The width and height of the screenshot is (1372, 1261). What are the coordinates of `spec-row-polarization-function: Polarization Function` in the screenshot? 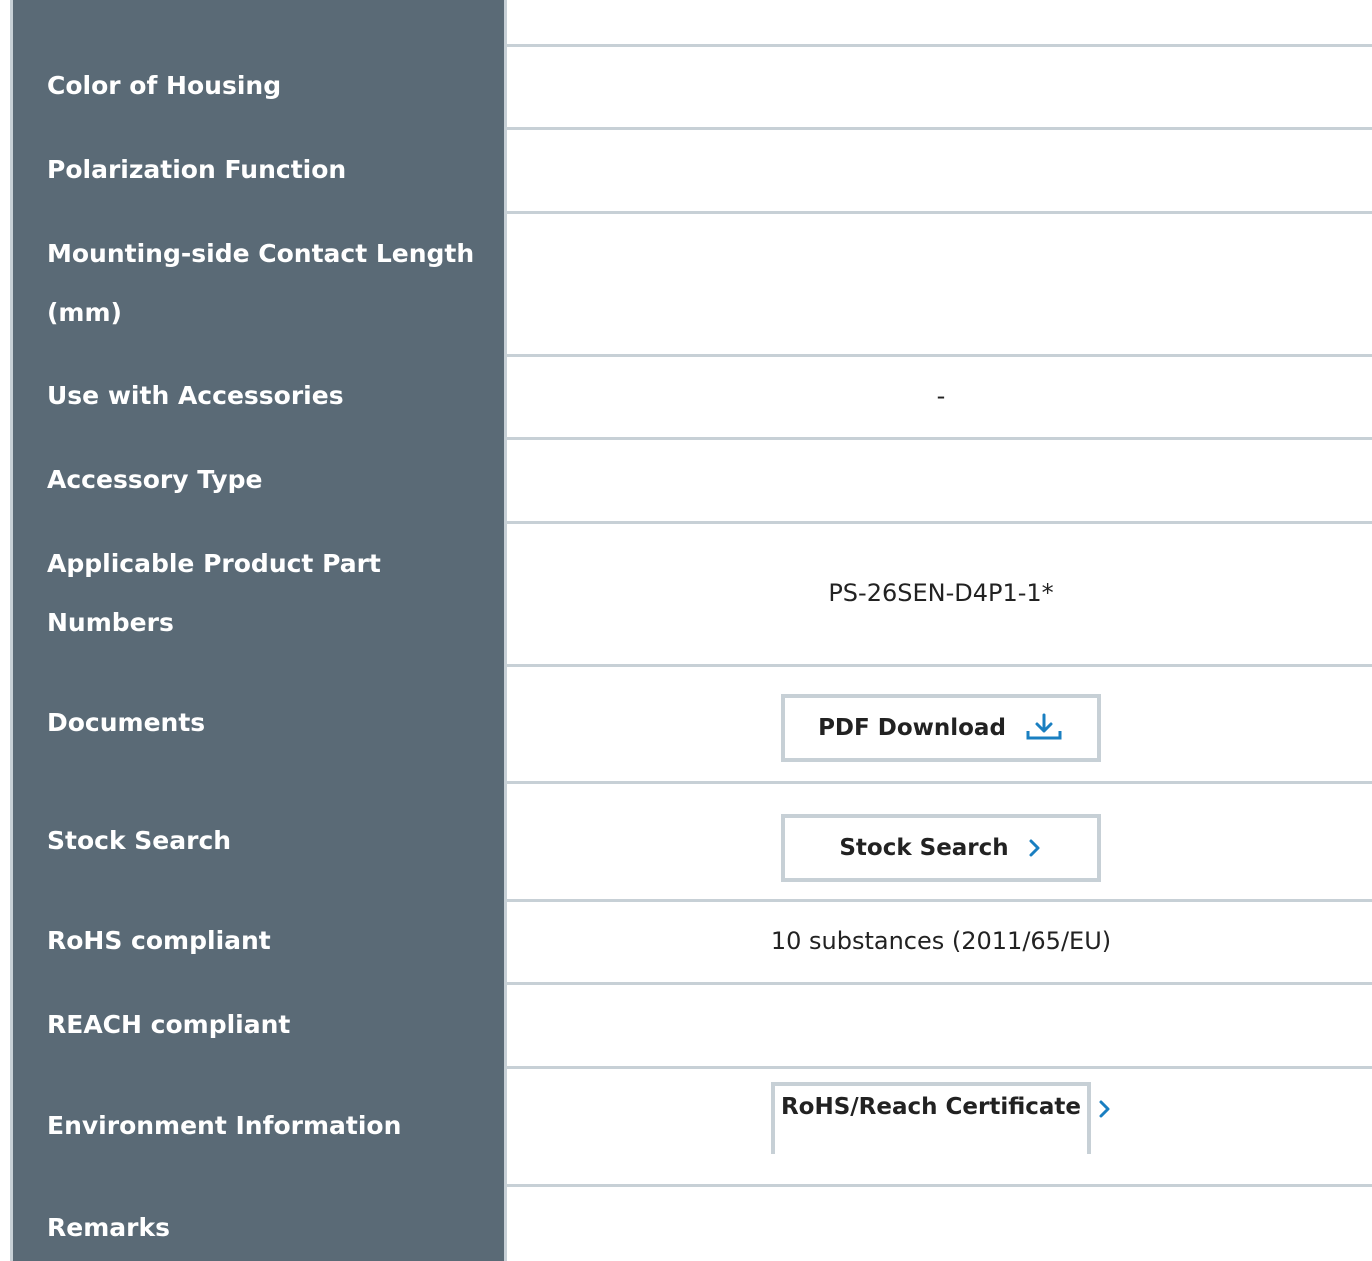 It's located at (692, 170).